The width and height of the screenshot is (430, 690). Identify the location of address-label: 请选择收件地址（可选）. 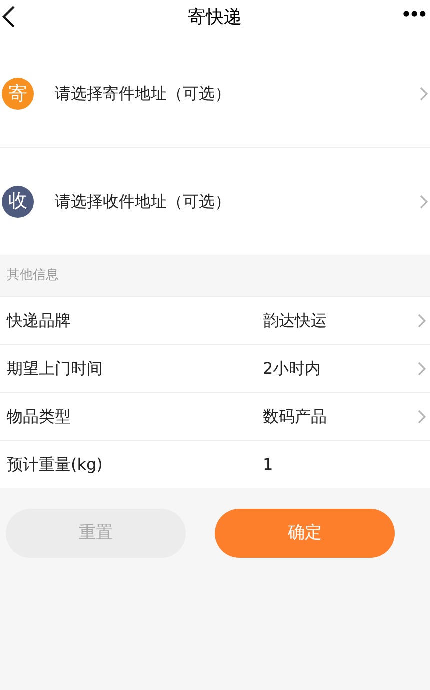
(143, 201).